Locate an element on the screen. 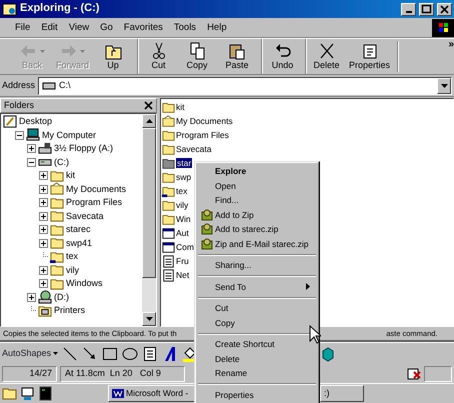  tree-item: Windows is located at coordinates (84, 284).